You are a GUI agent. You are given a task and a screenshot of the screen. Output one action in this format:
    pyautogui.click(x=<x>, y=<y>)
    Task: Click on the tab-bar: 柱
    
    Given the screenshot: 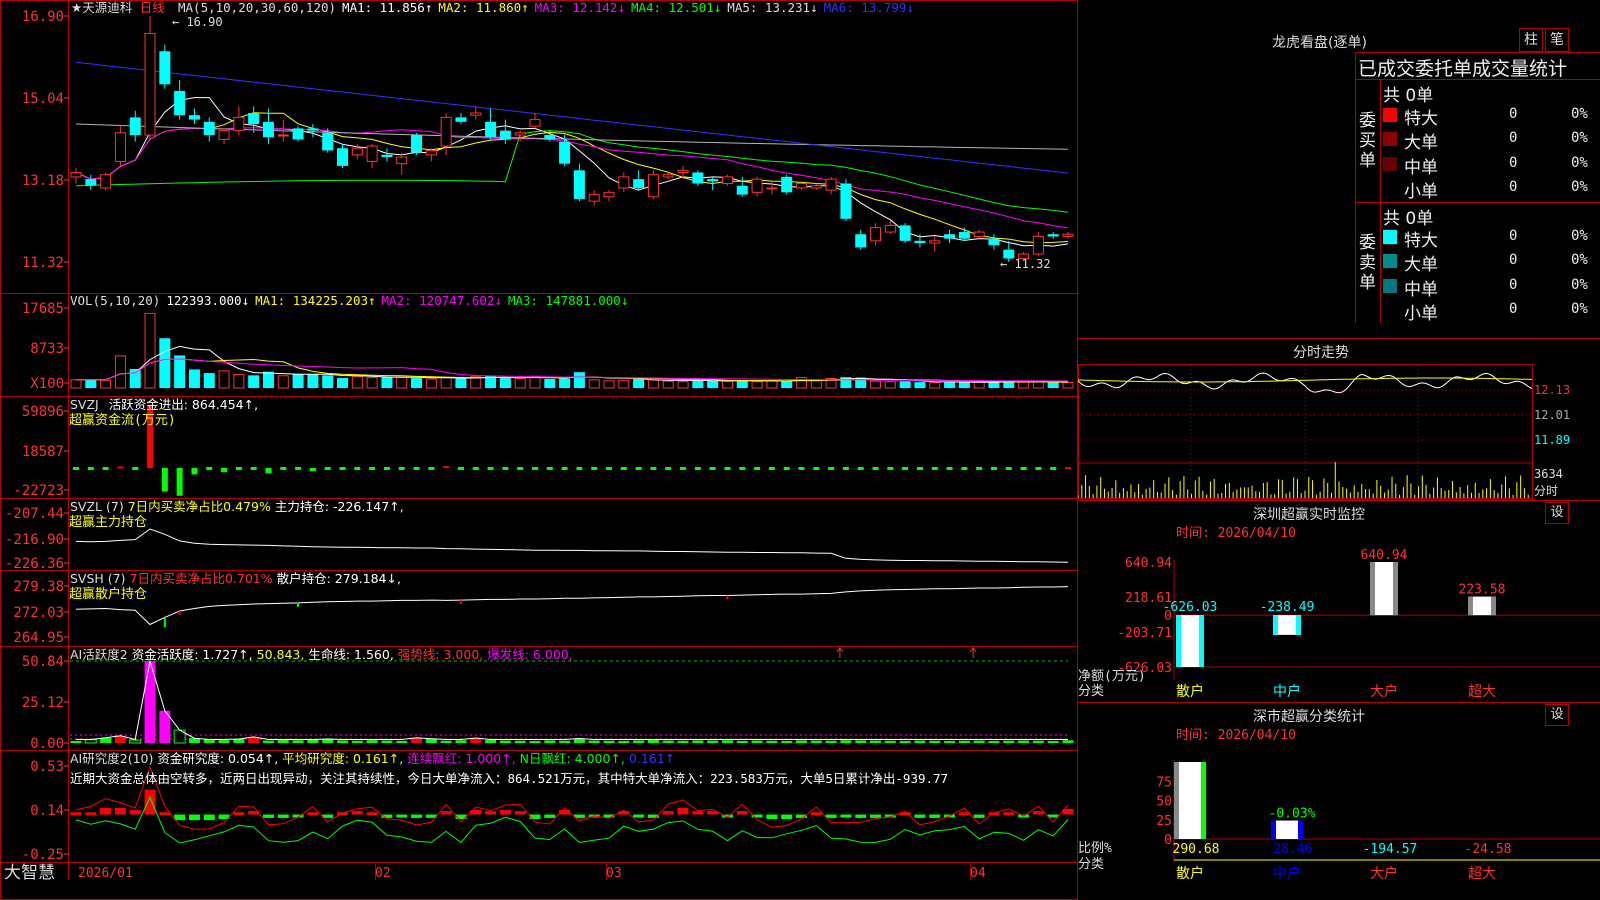 What is the action you would take?
    pyautogui.click(x=1531, y=40)
    